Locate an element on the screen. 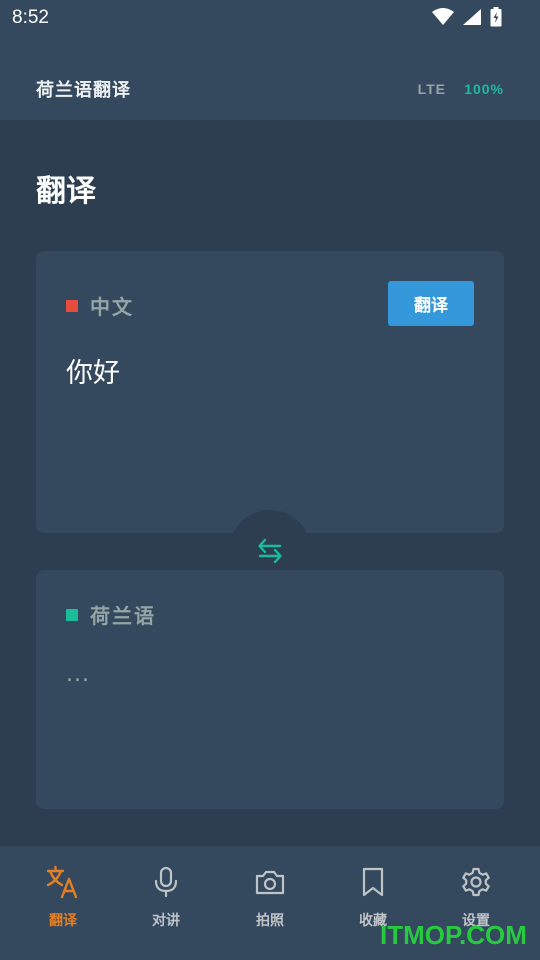 The image size is (540, 960). nav-label: 翻译 is located at coordinates (63, 921).